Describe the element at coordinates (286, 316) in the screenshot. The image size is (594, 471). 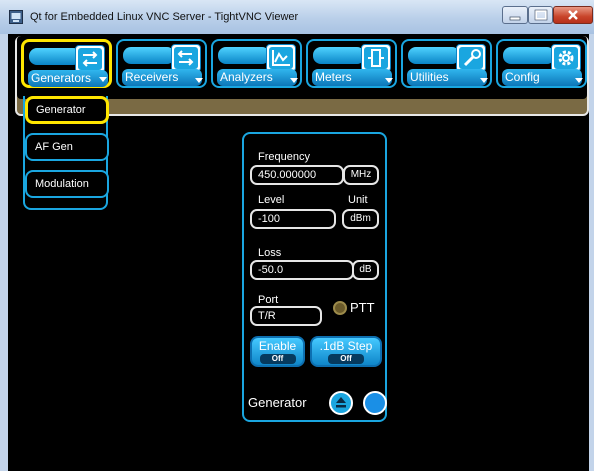
I see `port-field: T/R` at that location.